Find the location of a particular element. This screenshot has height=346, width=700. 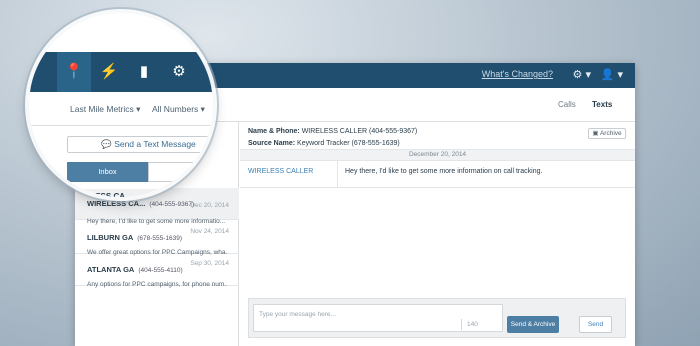

tab-inbox: Inbox is located at coordinates (107, 172).